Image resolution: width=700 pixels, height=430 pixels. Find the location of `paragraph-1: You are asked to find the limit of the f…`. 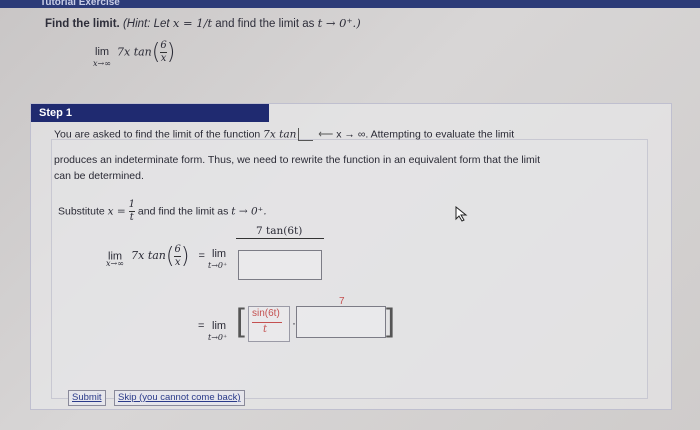

paragraph-1: You are asked to find the limit of the f… is located at coordinates (284, 134).